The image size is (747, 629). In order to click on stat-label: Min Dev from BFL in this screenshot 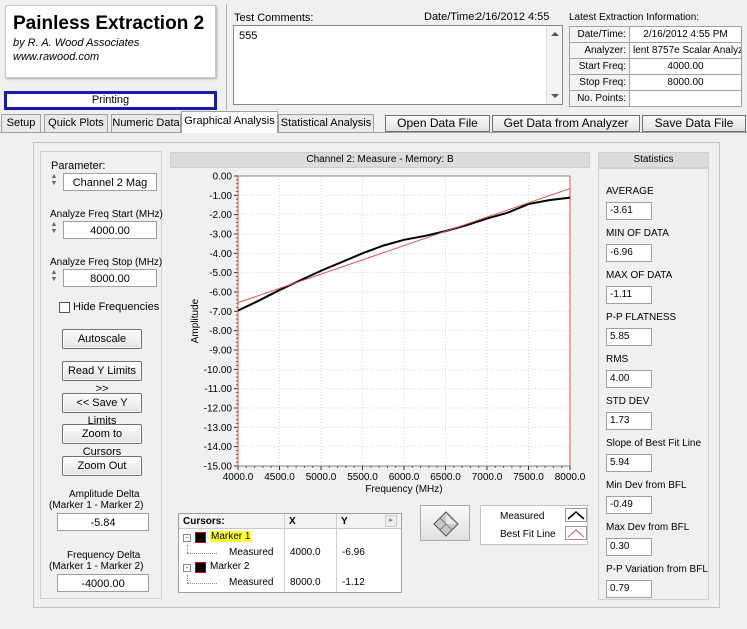, I will do `click(646, 485)`.